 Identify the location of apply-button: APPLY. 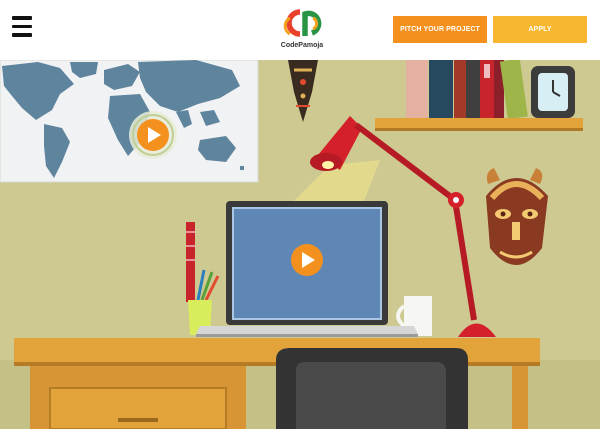
(540, 29).